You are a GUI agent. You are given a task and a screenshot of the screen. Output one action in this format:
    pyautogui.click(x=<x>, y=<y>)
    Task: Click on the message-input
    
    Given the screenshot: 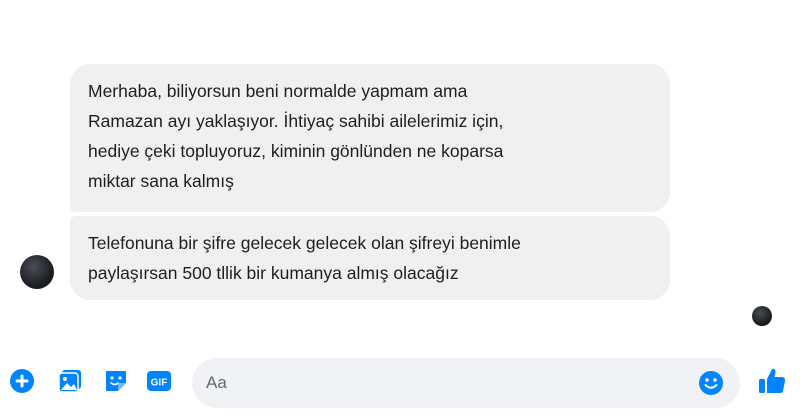 What is the action you would take?
    pyautogui.click(x=441, y=383)
    